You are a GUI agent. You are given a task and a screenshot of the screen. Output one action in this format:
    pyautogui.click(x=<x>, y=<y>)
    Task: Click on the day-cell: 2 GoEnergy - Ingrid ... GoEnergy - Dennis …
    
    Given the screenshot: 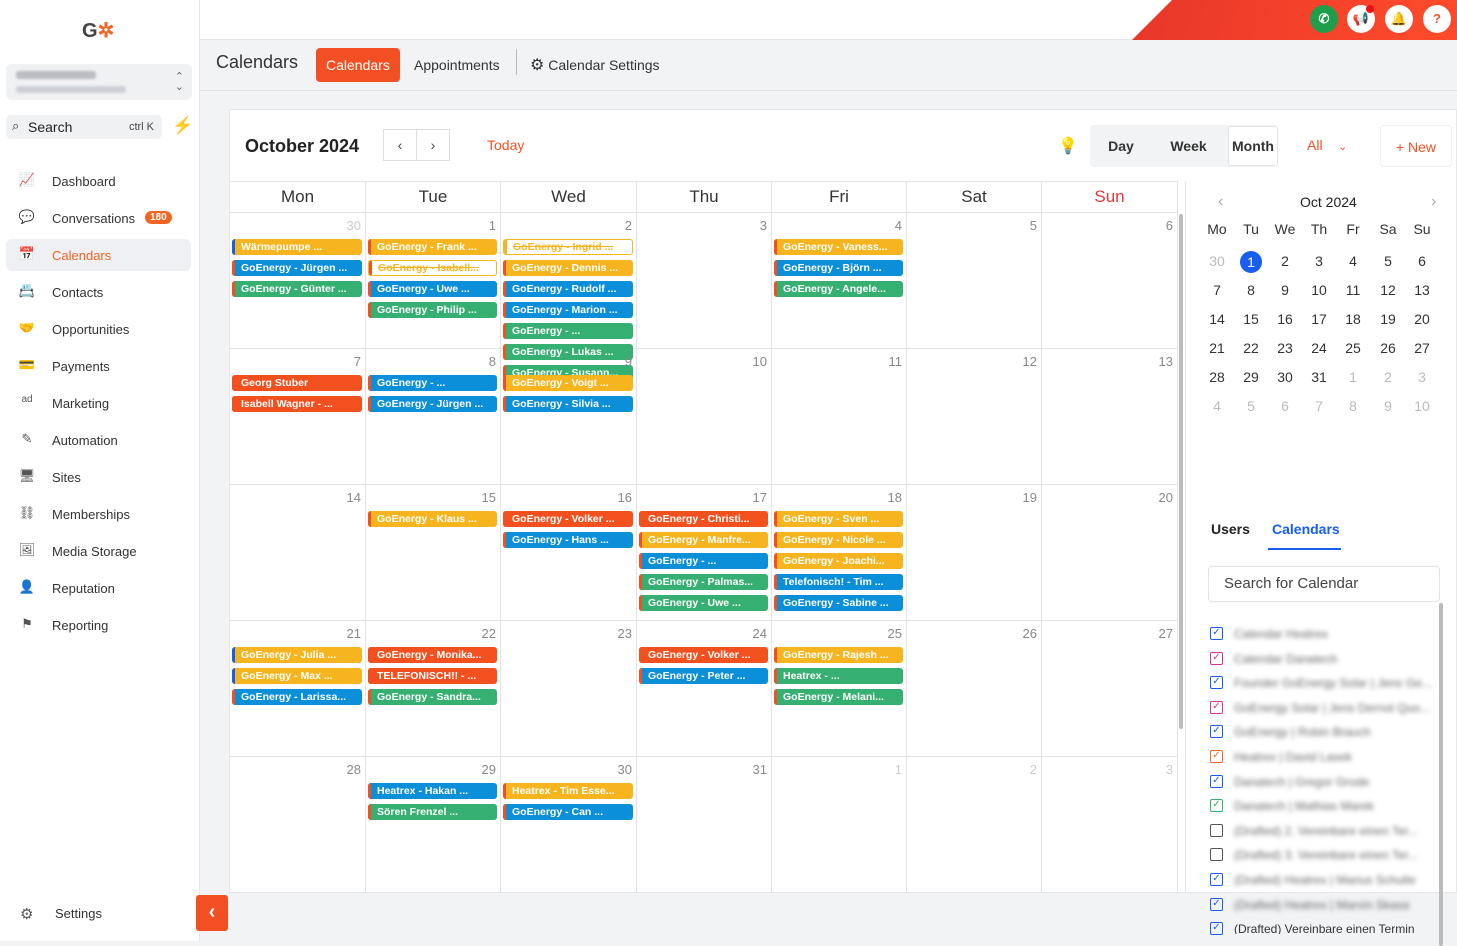 What is the action you would take?
    pyautogui.click(x=569, y=297)
    